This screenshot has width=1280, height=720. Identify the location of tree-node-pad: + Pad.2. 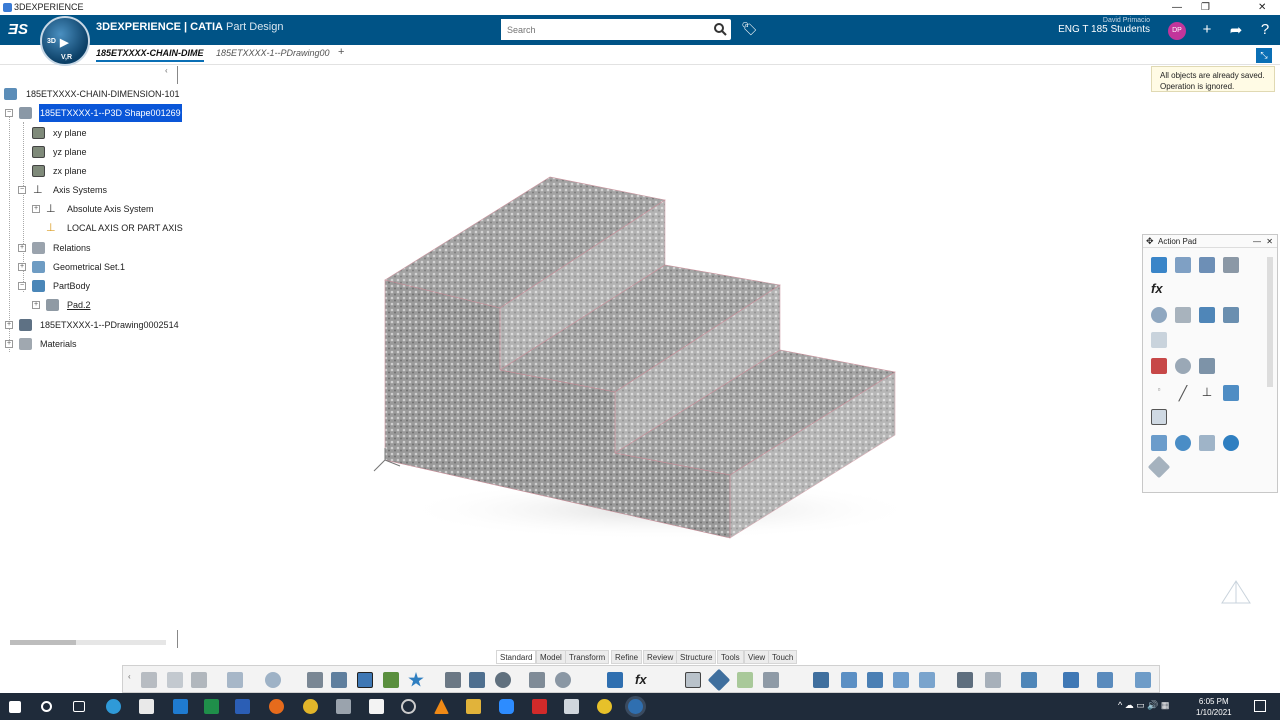
(82, 305).